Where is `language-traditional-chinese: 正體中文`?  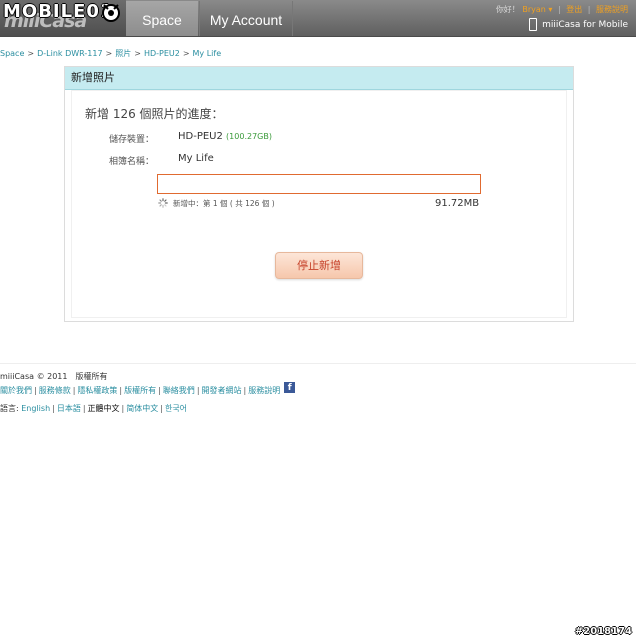
language-traditional-chinese: 正體中文 is located at coordinates (104, 408).